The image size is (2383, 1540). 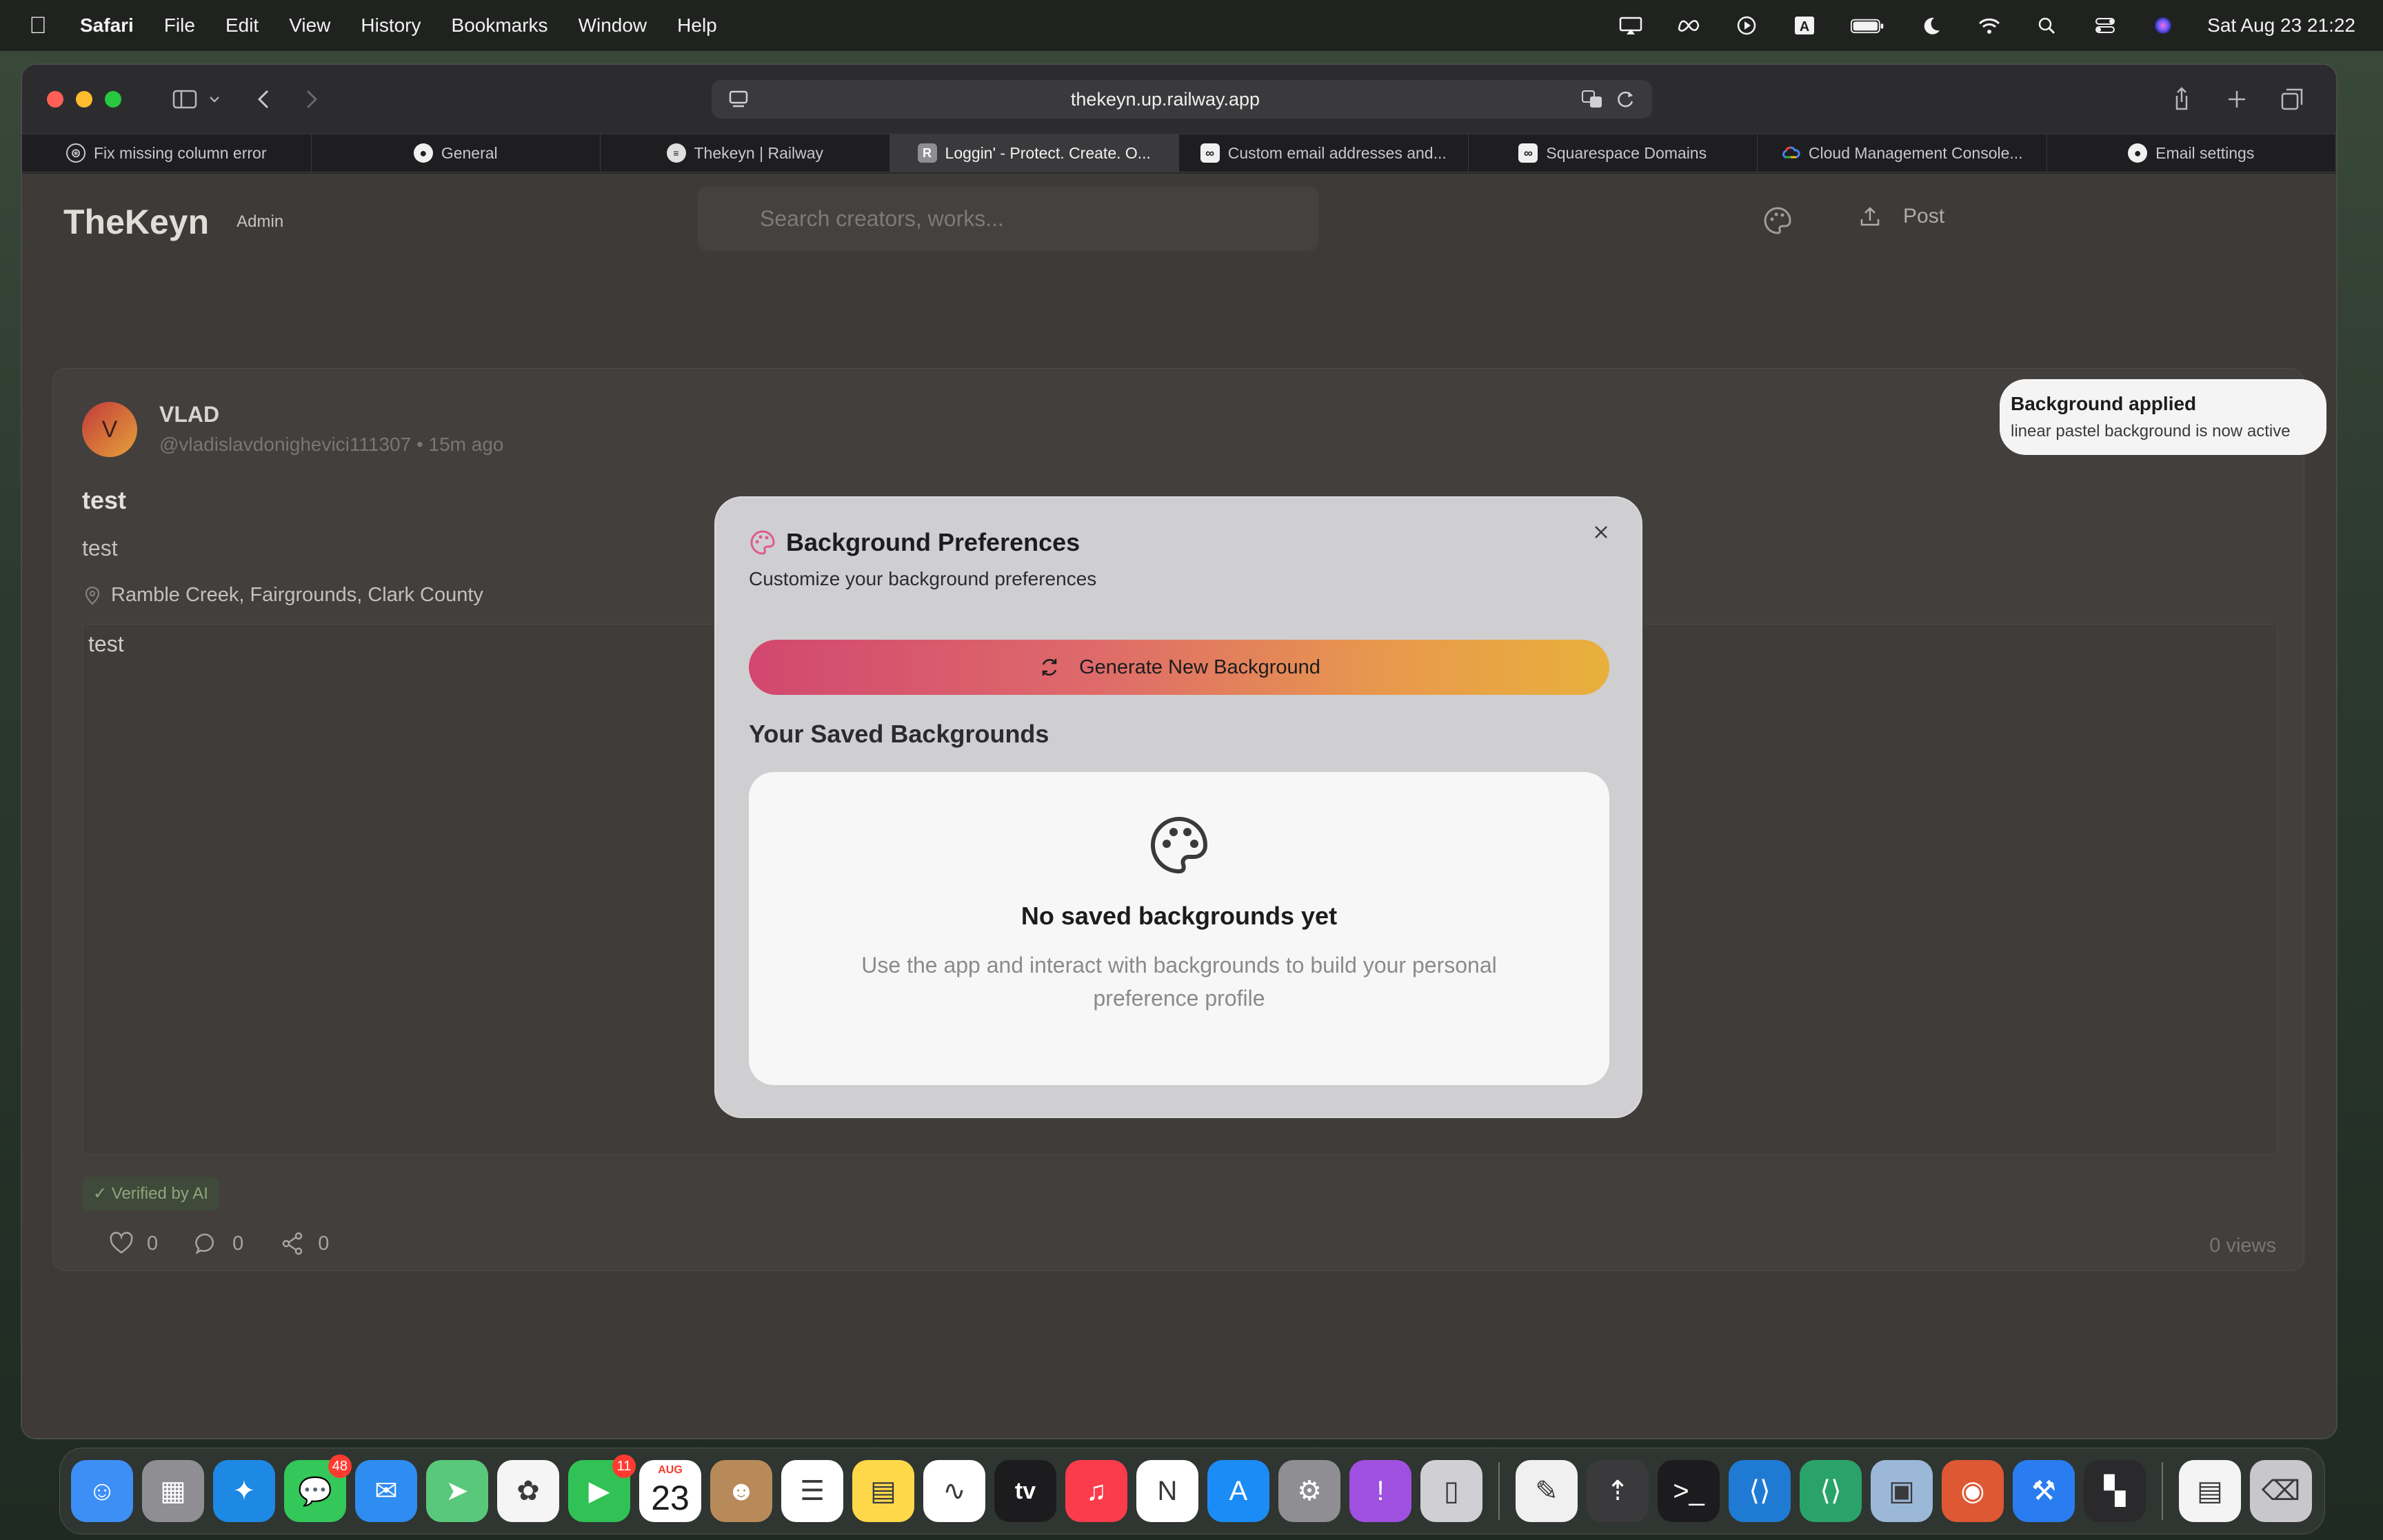 I want to click on address-bar: thekeyn.up.railway.app, so click(x=1182, y=99).